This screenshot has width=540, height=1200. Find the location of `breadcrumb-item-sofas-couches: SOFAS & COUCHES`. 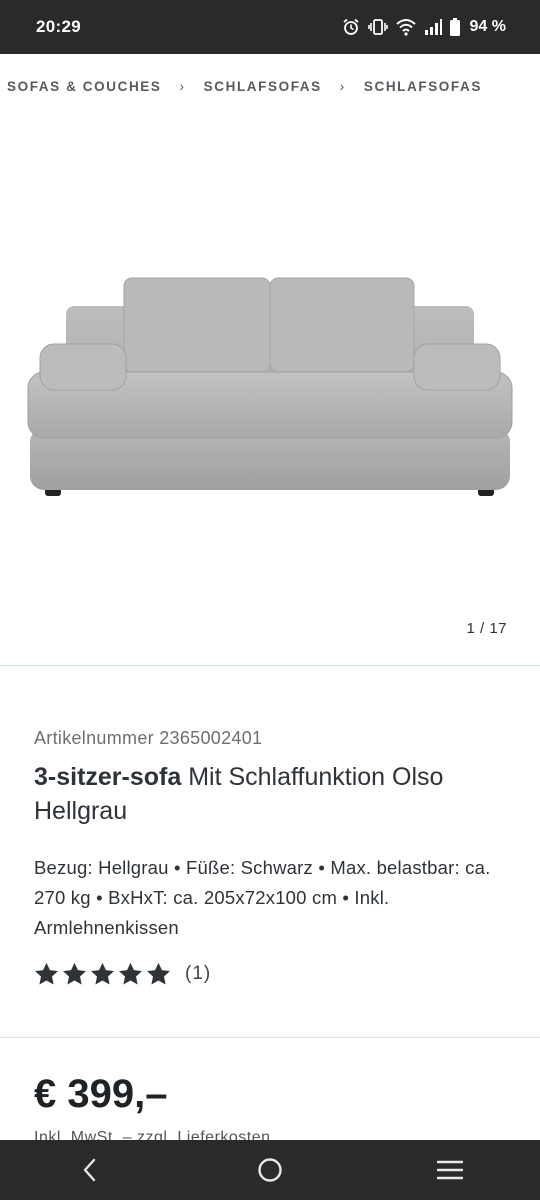

breadcrumb-item-sofas-couches: SOFAS & COUCHES is located at coordinates (84, 86).